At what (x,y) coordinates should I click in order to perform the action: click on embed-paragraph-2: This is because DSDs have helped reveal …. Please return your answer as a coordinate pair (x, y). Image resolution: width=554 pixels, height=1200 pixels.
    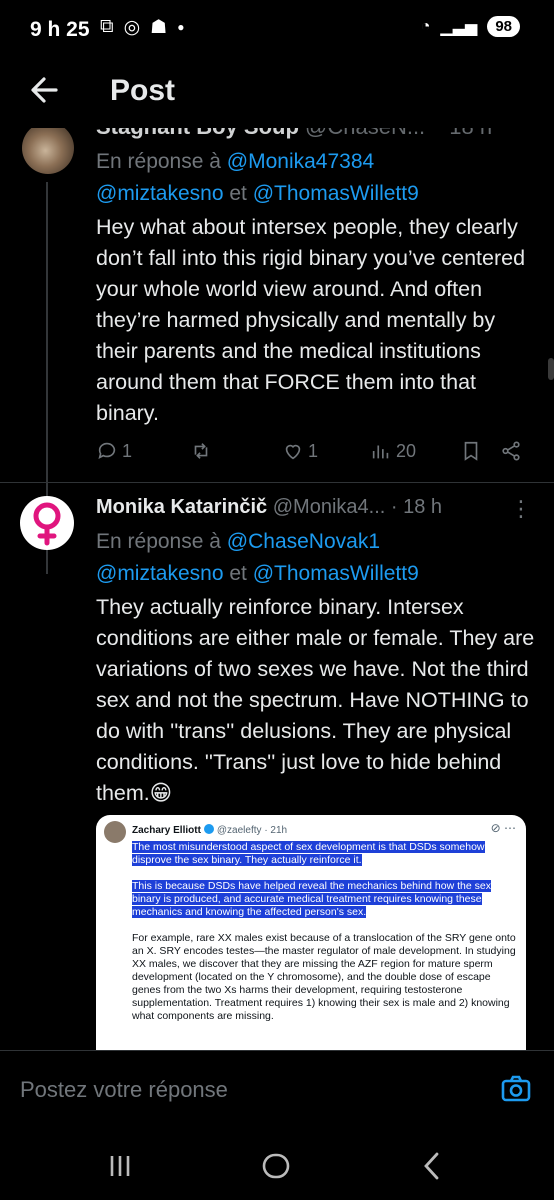
    Looking at the image, I should click on (311, 899).